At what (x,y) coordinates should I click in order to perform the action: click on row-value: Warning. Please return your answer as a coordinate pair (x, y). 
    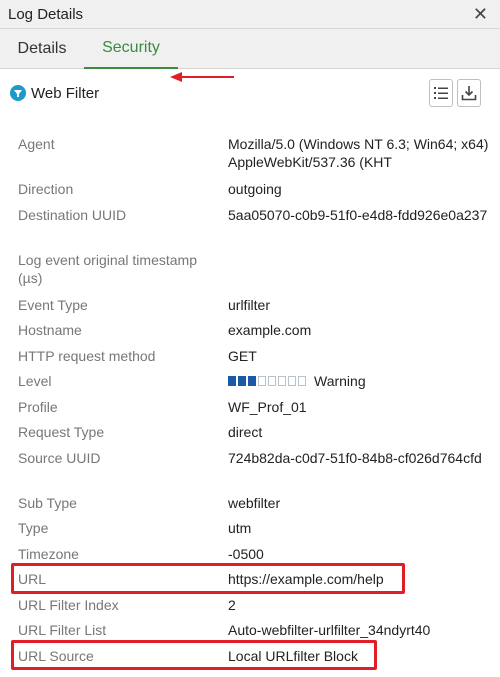
    Looking at the image, I should click on (362, 381).